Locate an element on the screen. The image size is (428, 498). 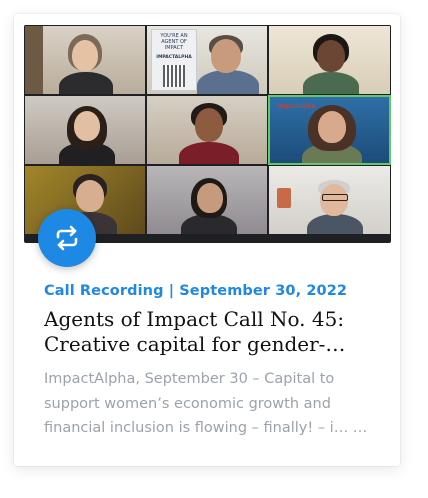
event-poster: YOU'RE AN AGENT OF IMPACT IMPACTALPHA is located at coordinates (174, 60).